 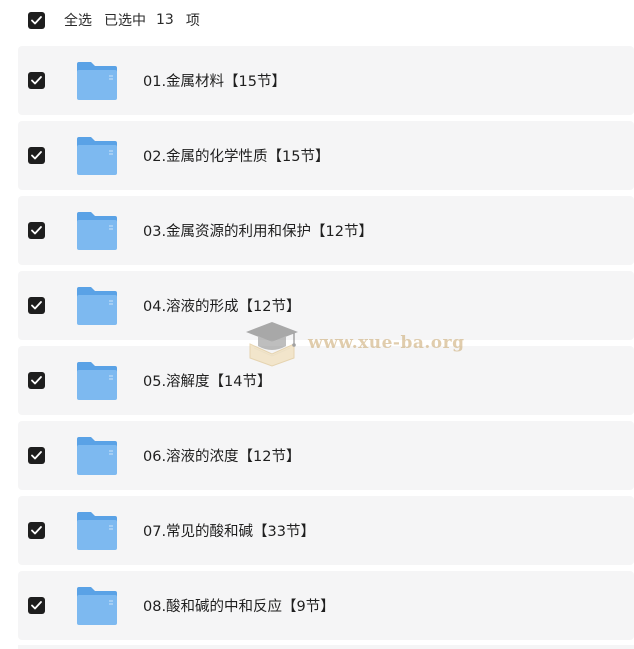 What do you see at coordinates (78, 20) in the screenshot?
I see `select-all-label: 全选` at bounding box center [78, 20].